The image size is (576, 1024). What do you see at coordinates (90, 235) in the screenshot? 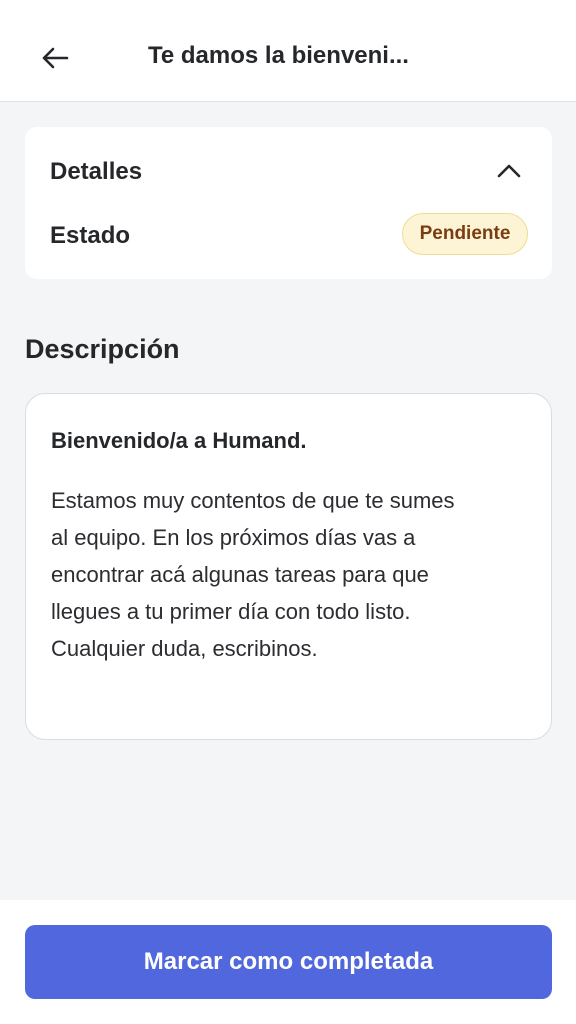
I see `status-label: Estado` at bounding box center [90, 235].